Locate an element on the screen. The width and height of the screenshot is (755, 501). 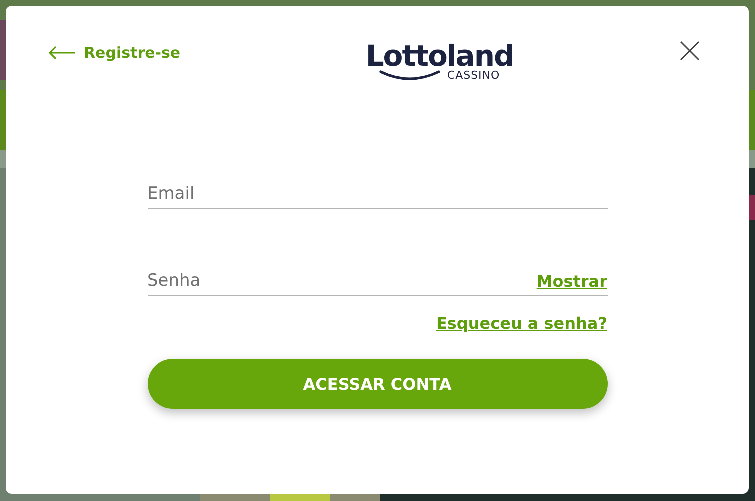
login-button: ACESSAR CONTA is located at coordinates (378, 384).